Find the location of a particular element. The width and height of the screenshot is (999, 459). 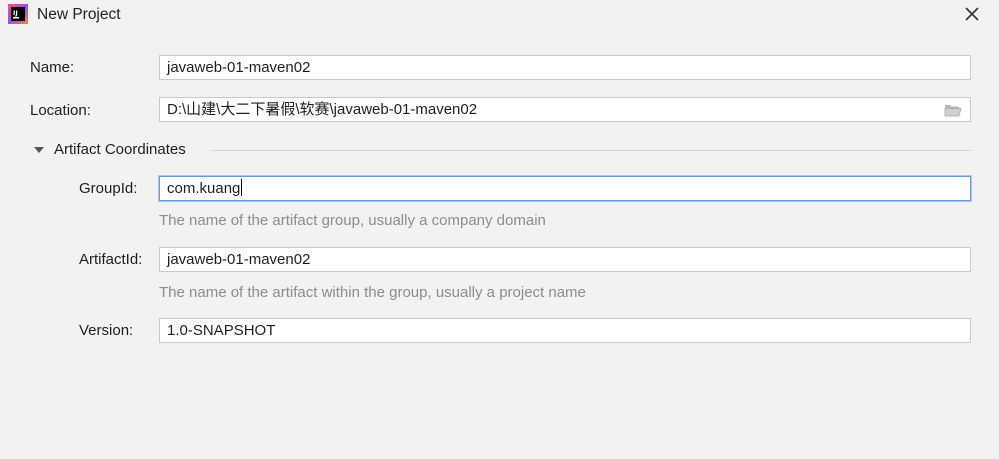

name-label: Name: is located at coordinates (52, 67).